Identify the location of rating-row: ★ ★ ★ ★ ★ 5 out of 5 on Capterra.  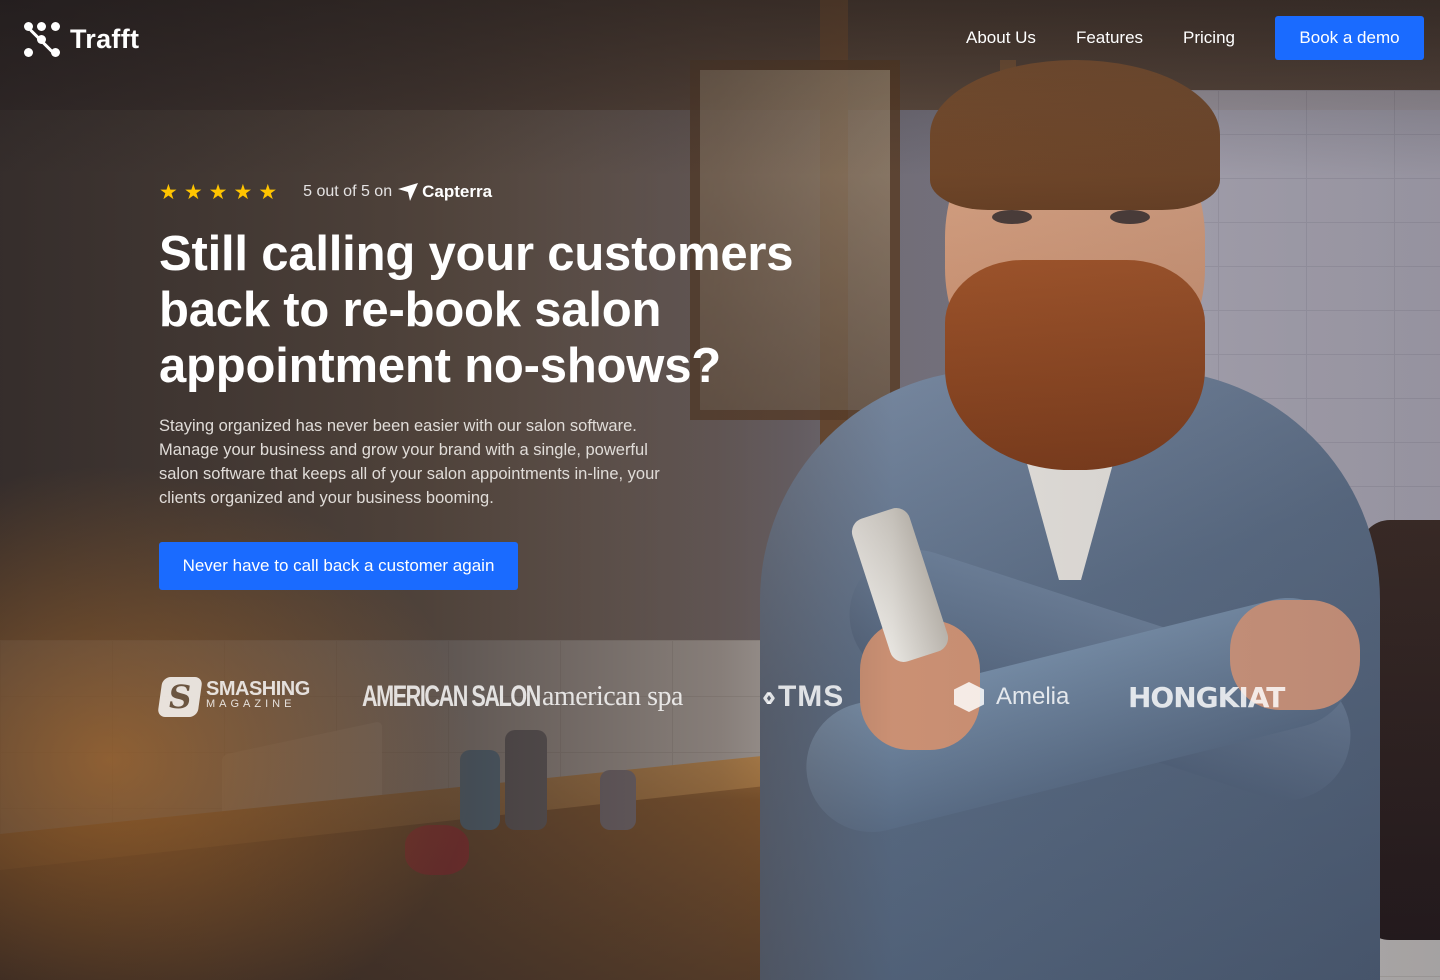
(479, 192).